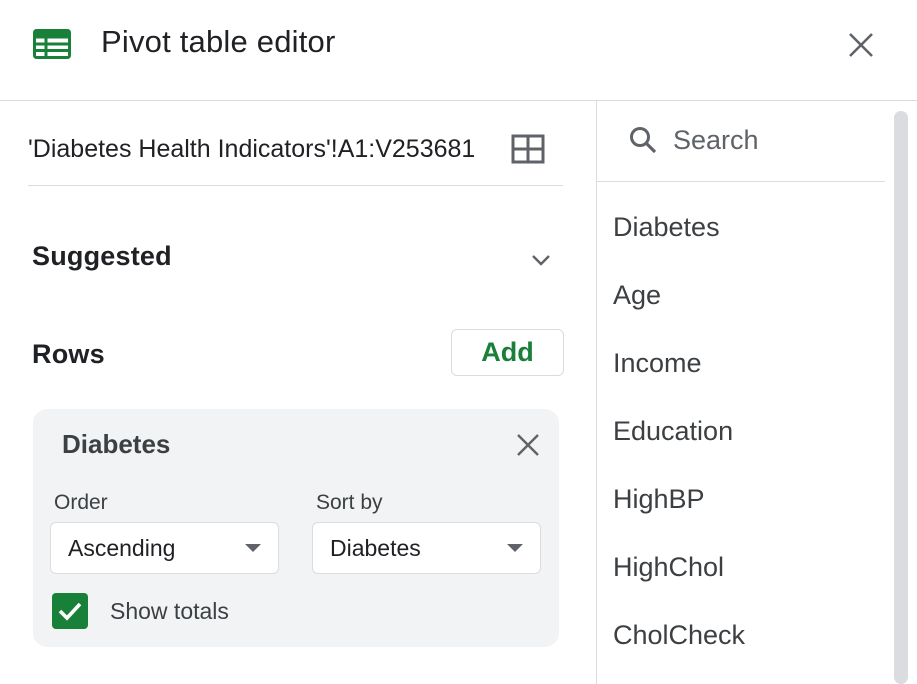 The width and height of the screenshot is (917, 684). What do you see at coordinates (668, 567) in the screenshot?
I see `field-item-highchol: HighChol` at bounding box center [668, 567].